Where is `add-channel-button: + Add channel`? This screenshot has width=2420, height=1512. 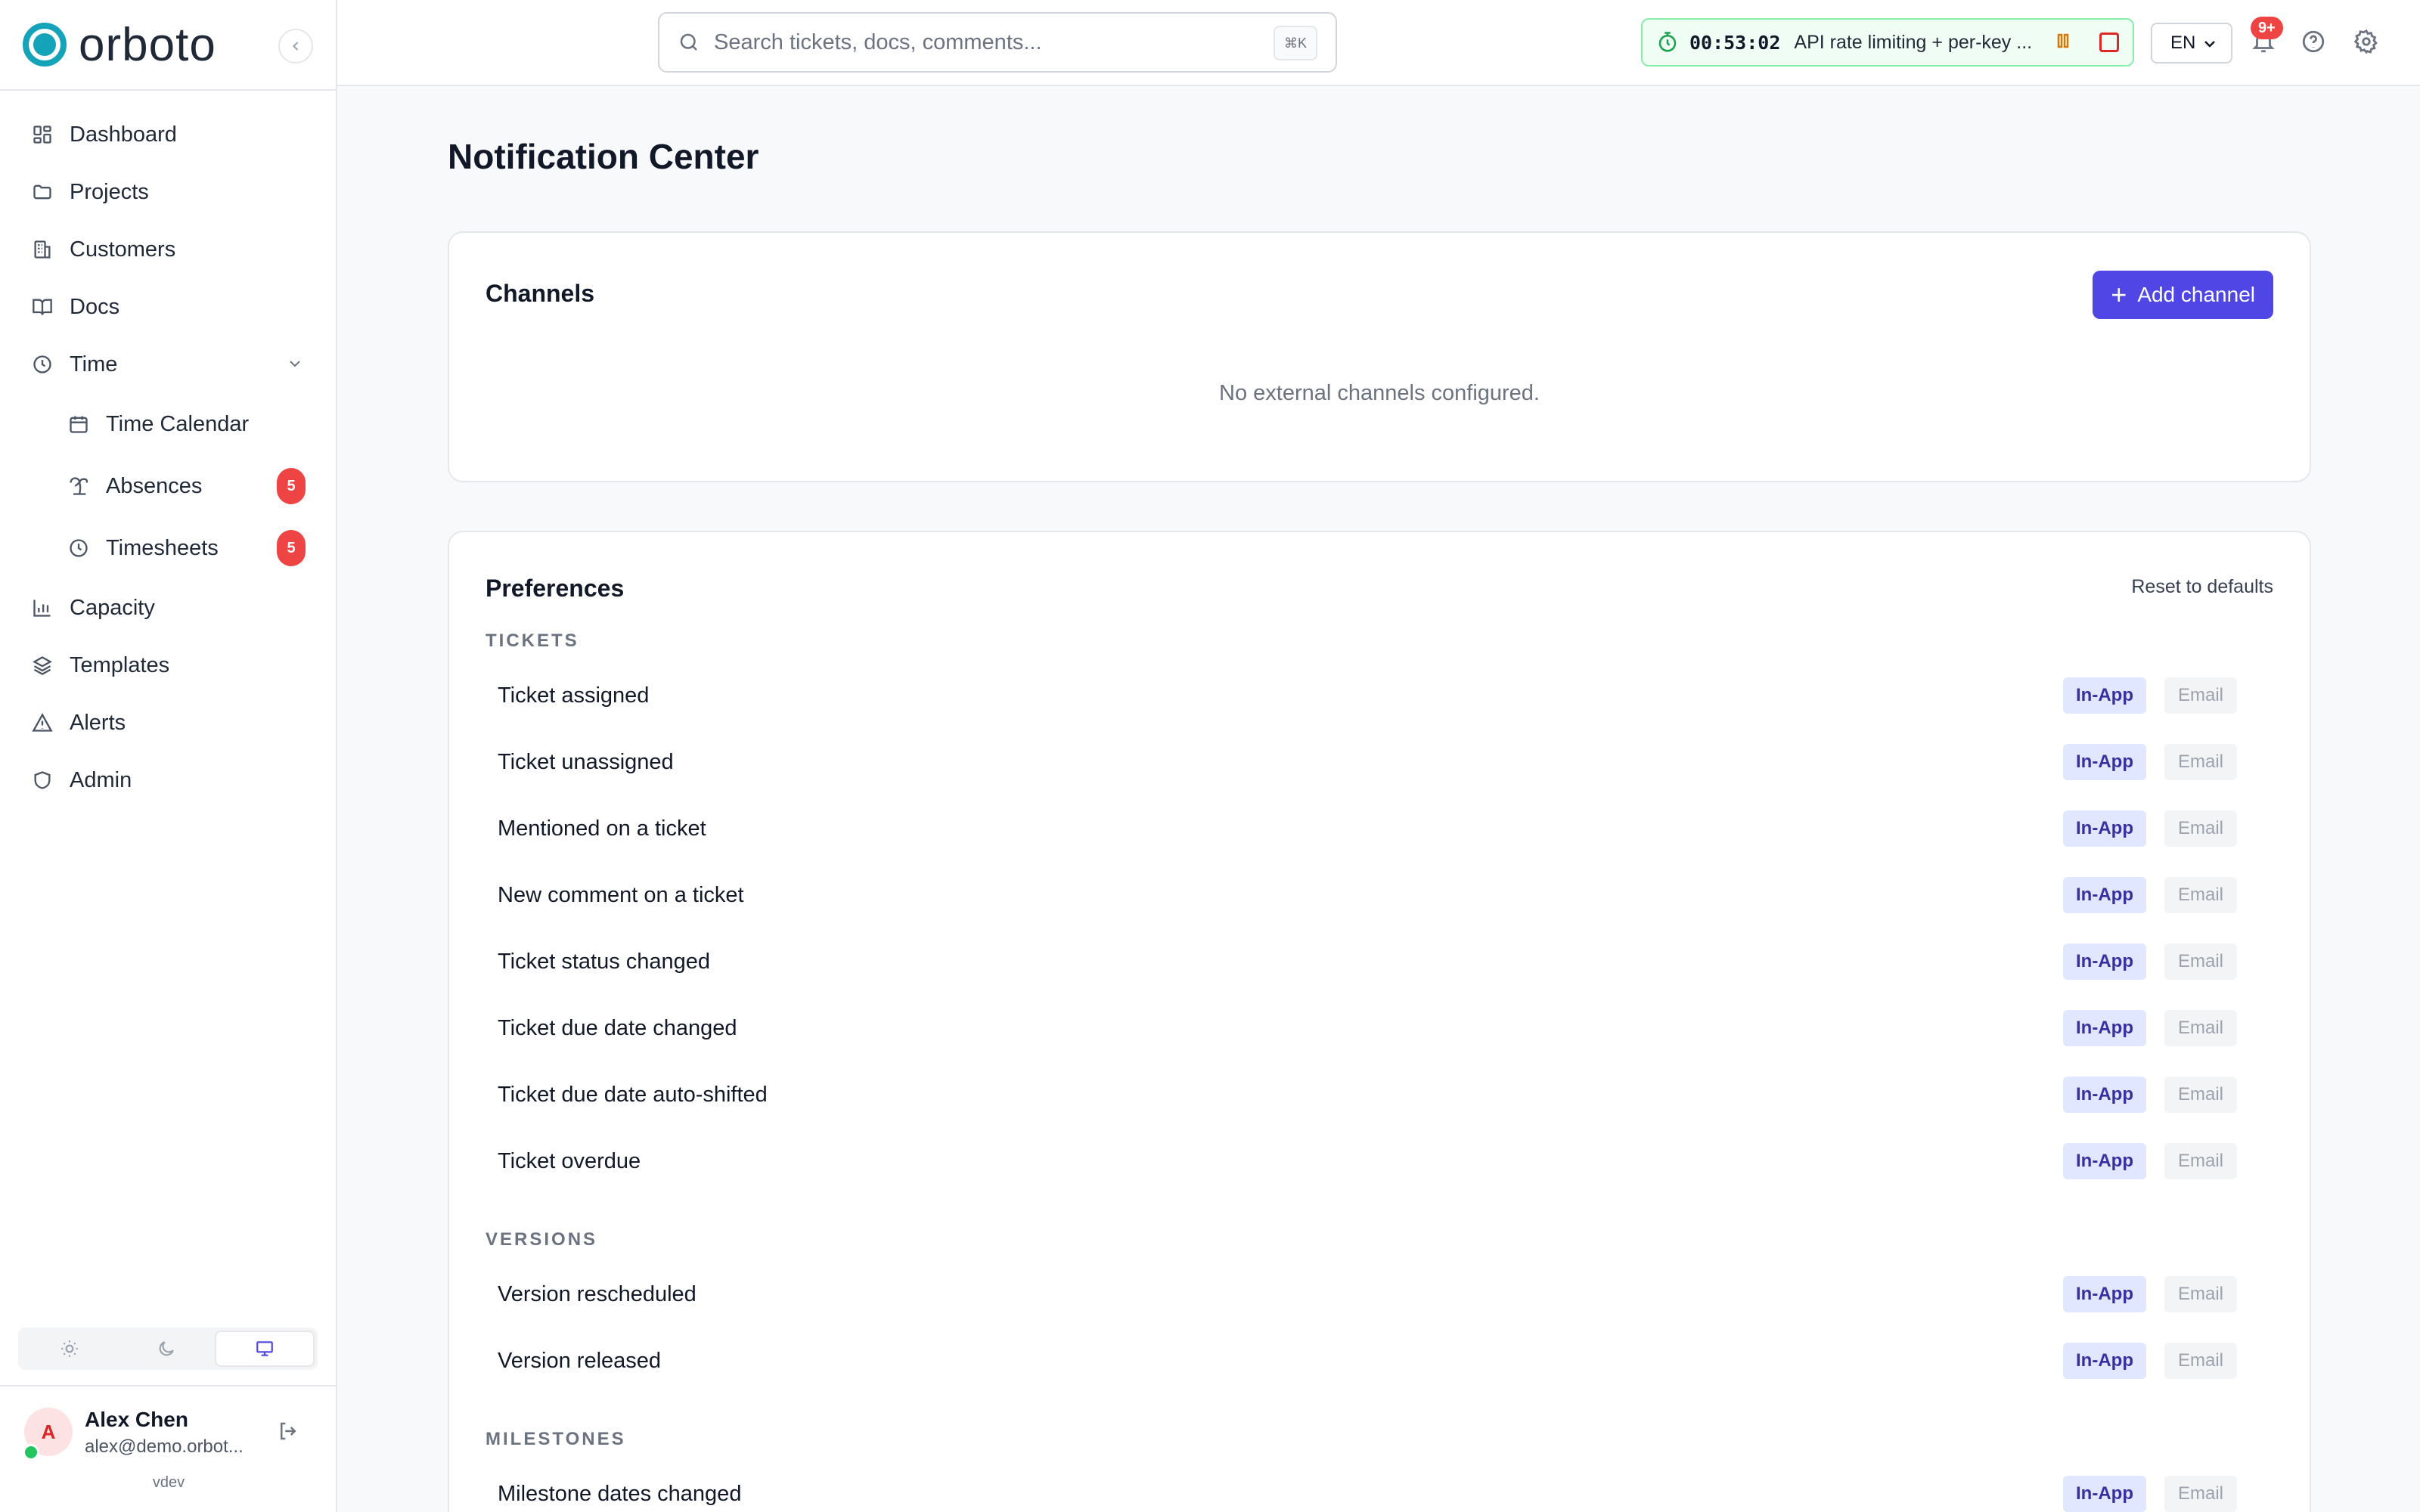
add-channel-button: + Add channel is located at coordinates (2183, 295).